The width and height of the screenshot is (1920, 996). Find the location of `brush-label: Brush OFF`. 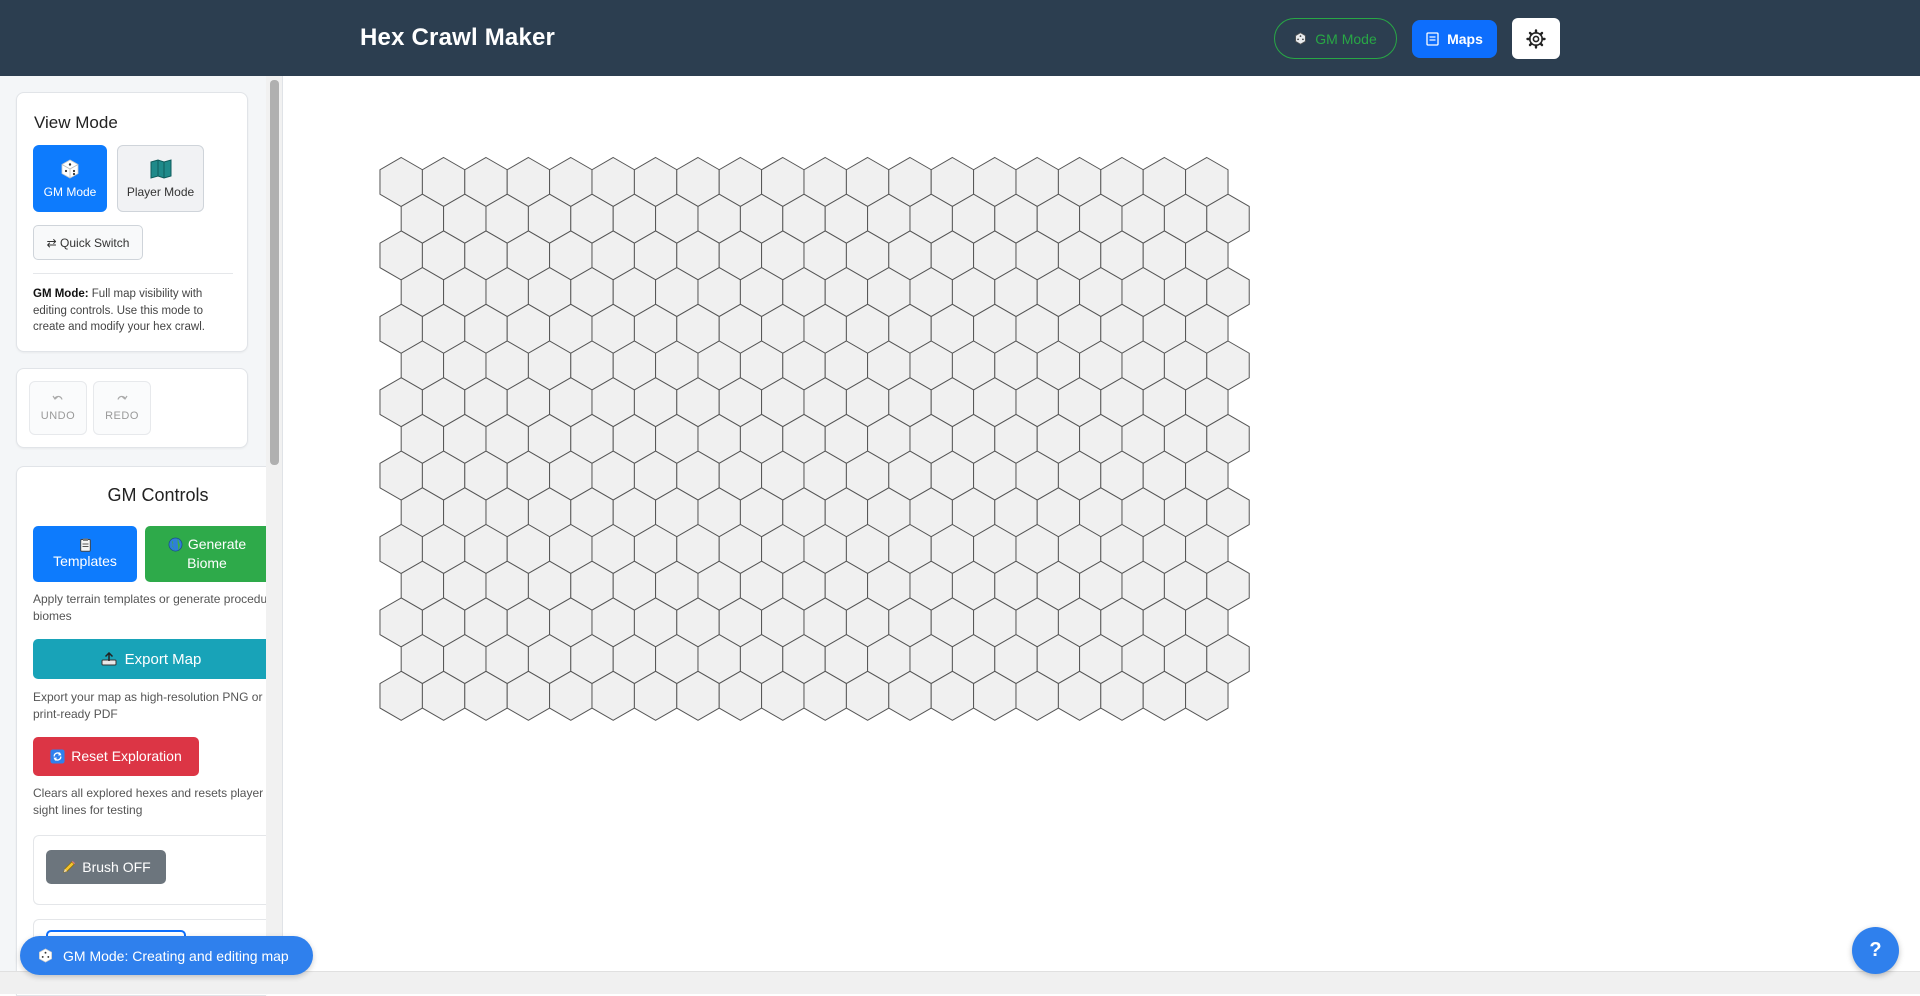

brush-label: Brush OFF is located at coordinates (116, 866).